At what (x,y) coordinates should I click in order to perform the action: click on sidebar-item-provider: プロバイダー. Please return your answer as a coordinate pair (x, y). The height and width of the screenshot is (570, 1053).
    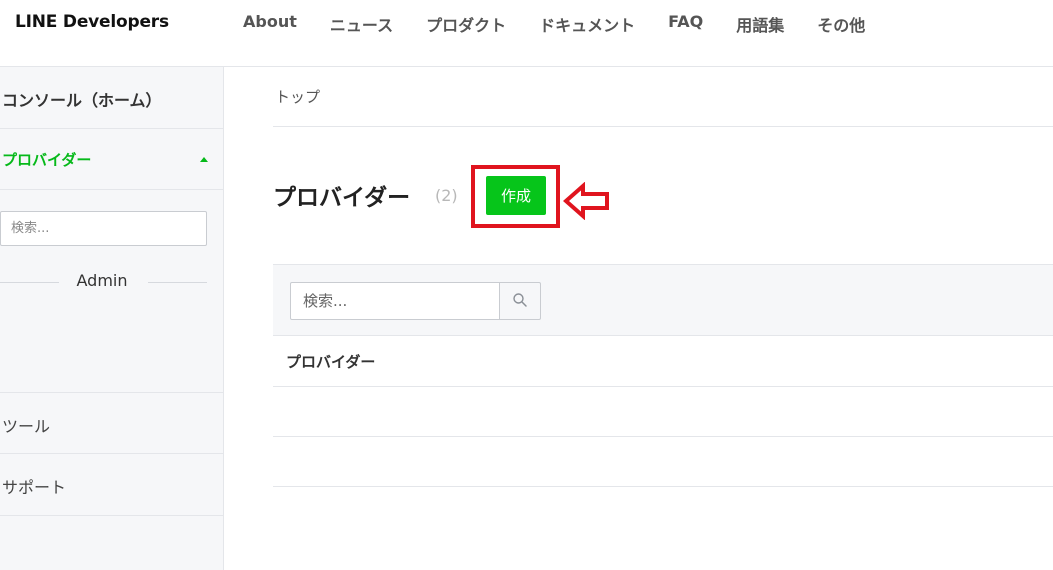
    Looking at the image, I should click on (111, 159).